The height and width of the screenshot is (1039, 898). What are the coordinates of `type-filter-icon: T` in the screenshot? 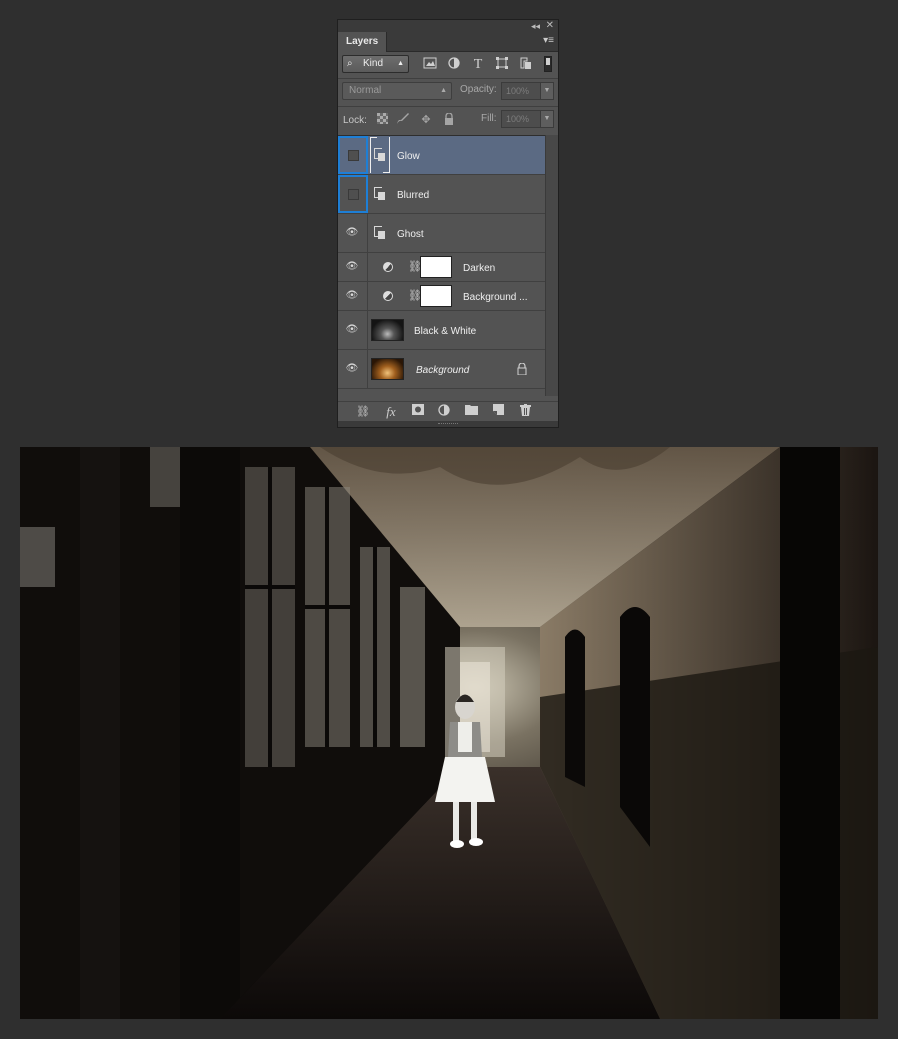 It's located at (478, 65).